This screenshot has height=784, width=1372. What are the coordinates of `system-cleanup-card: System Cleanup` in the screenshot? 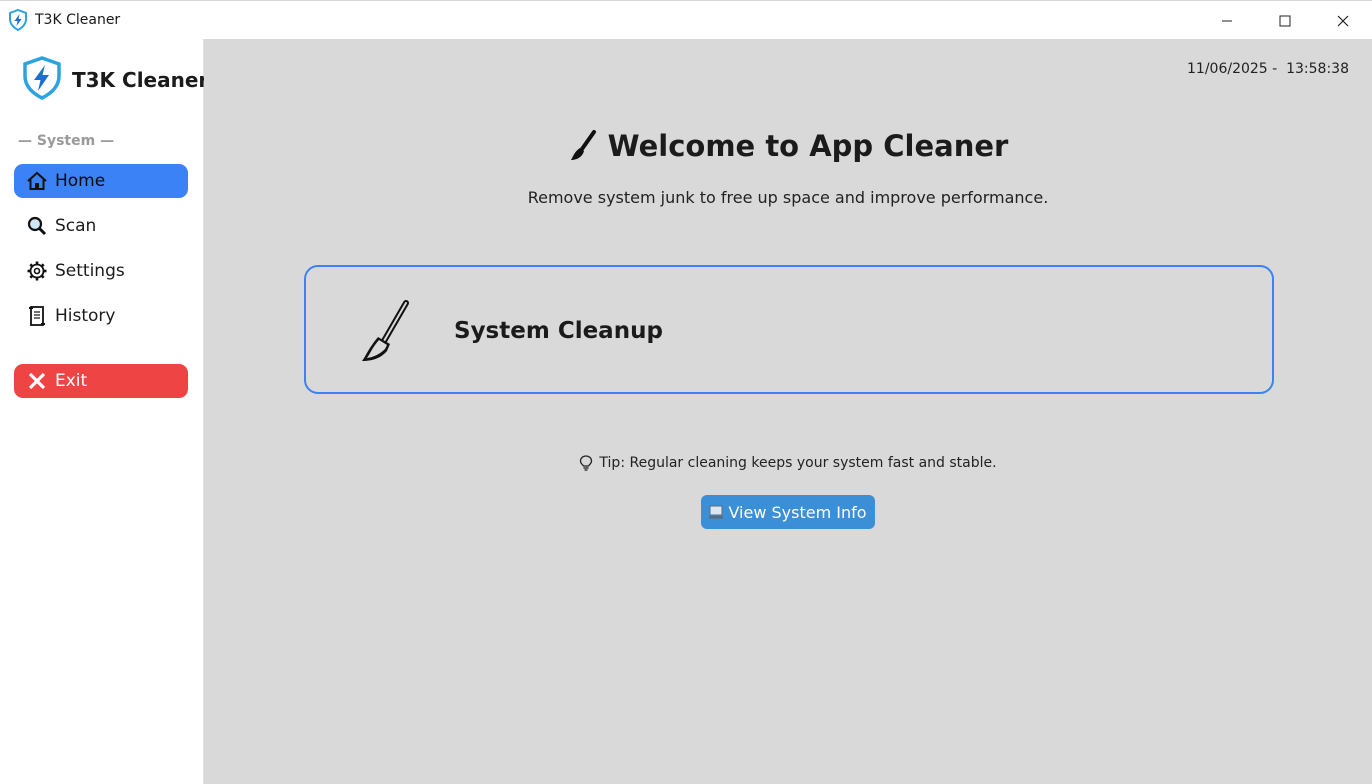 It's located at (789, 329).